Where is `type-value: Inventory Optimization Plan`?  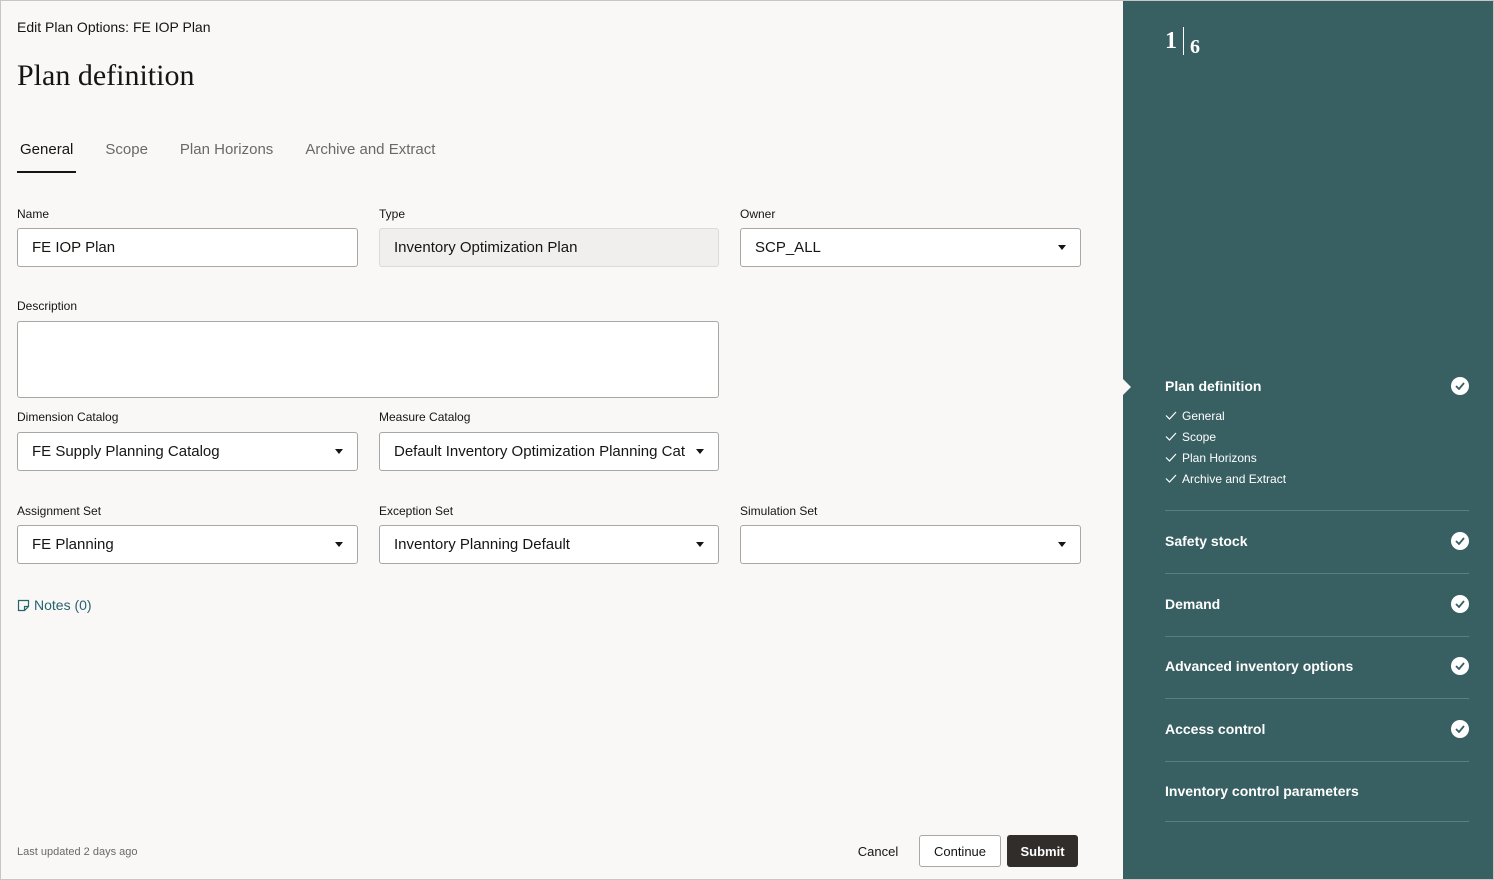 type-value: Inventory Optimization Plan is located at coordinates (486, 247).